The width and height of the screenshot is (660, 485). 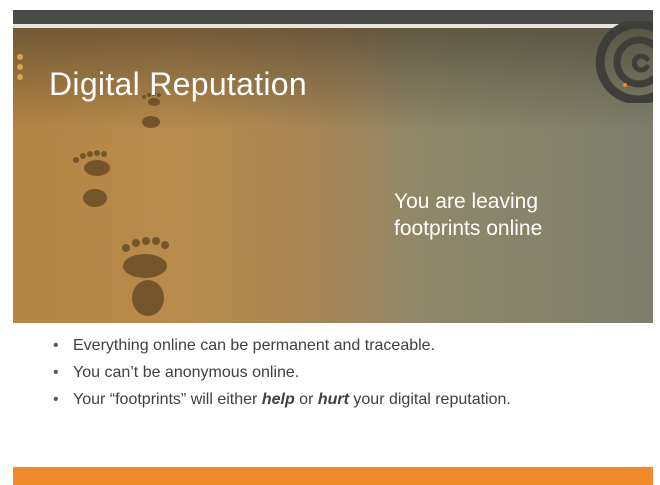 What do you see at coordinates (167, 399) in the screenshot?
I see `bullet-text-prefix: Your “footprints” will either` at bounding box center [167, 399].